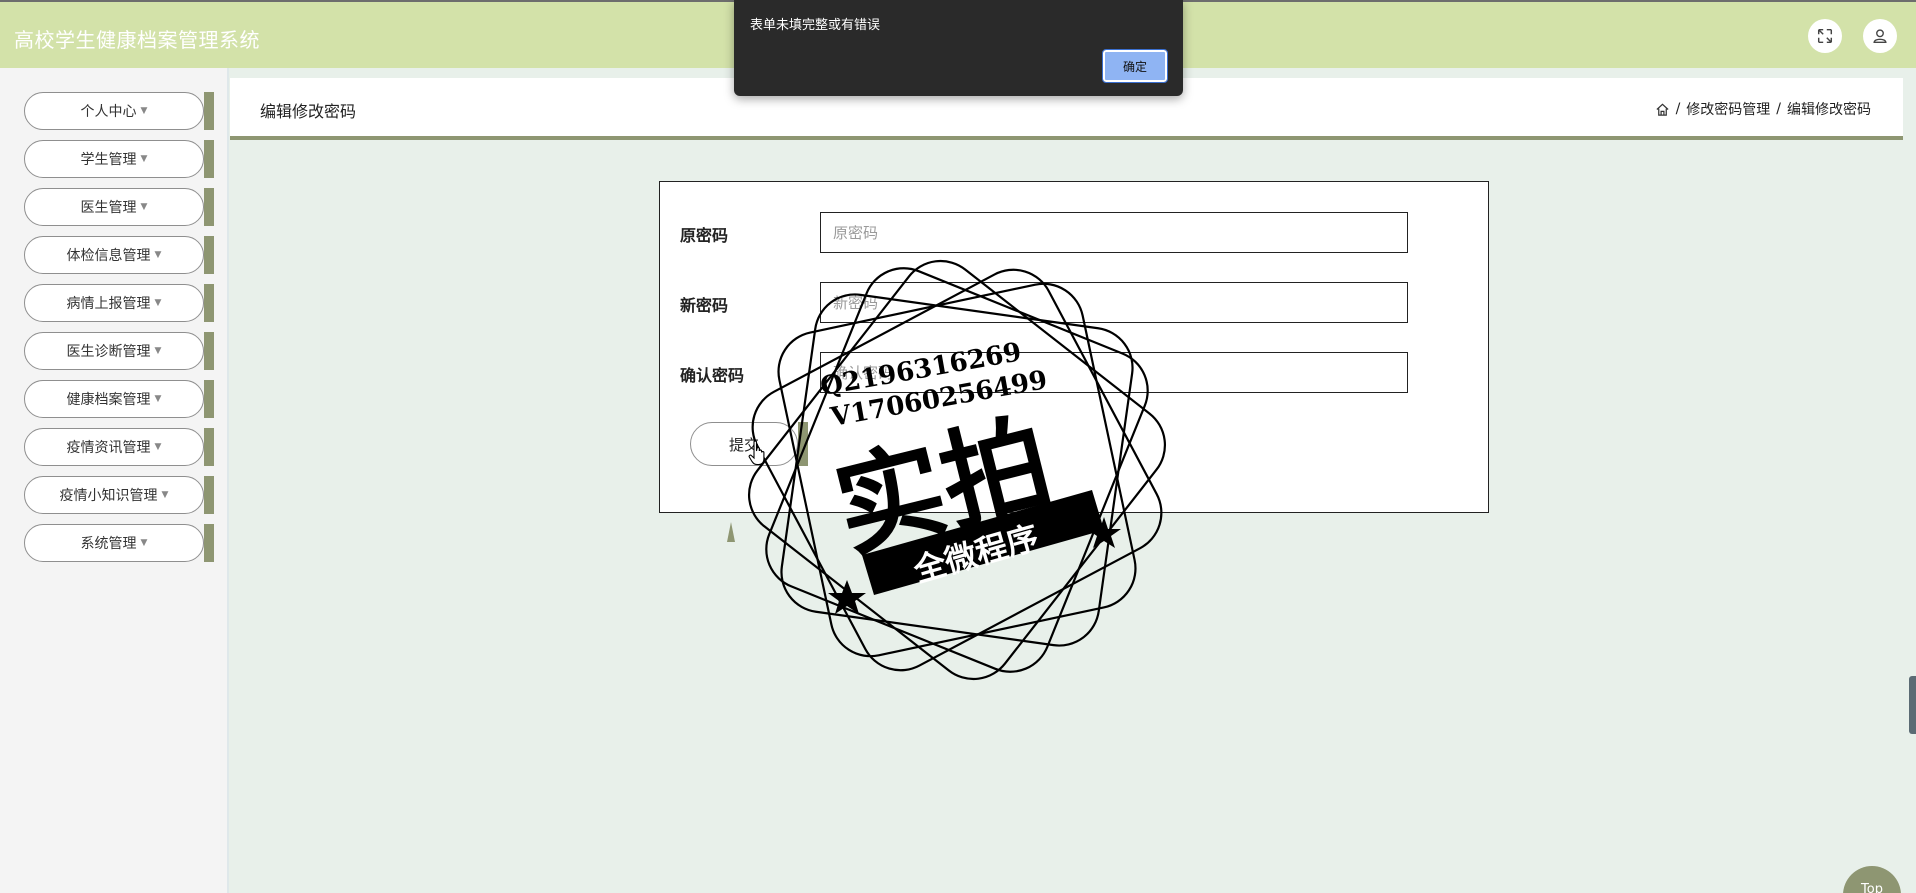  I want to click on sidebar-item-button: 医生诊断管理 ▼, so click(114, 351).